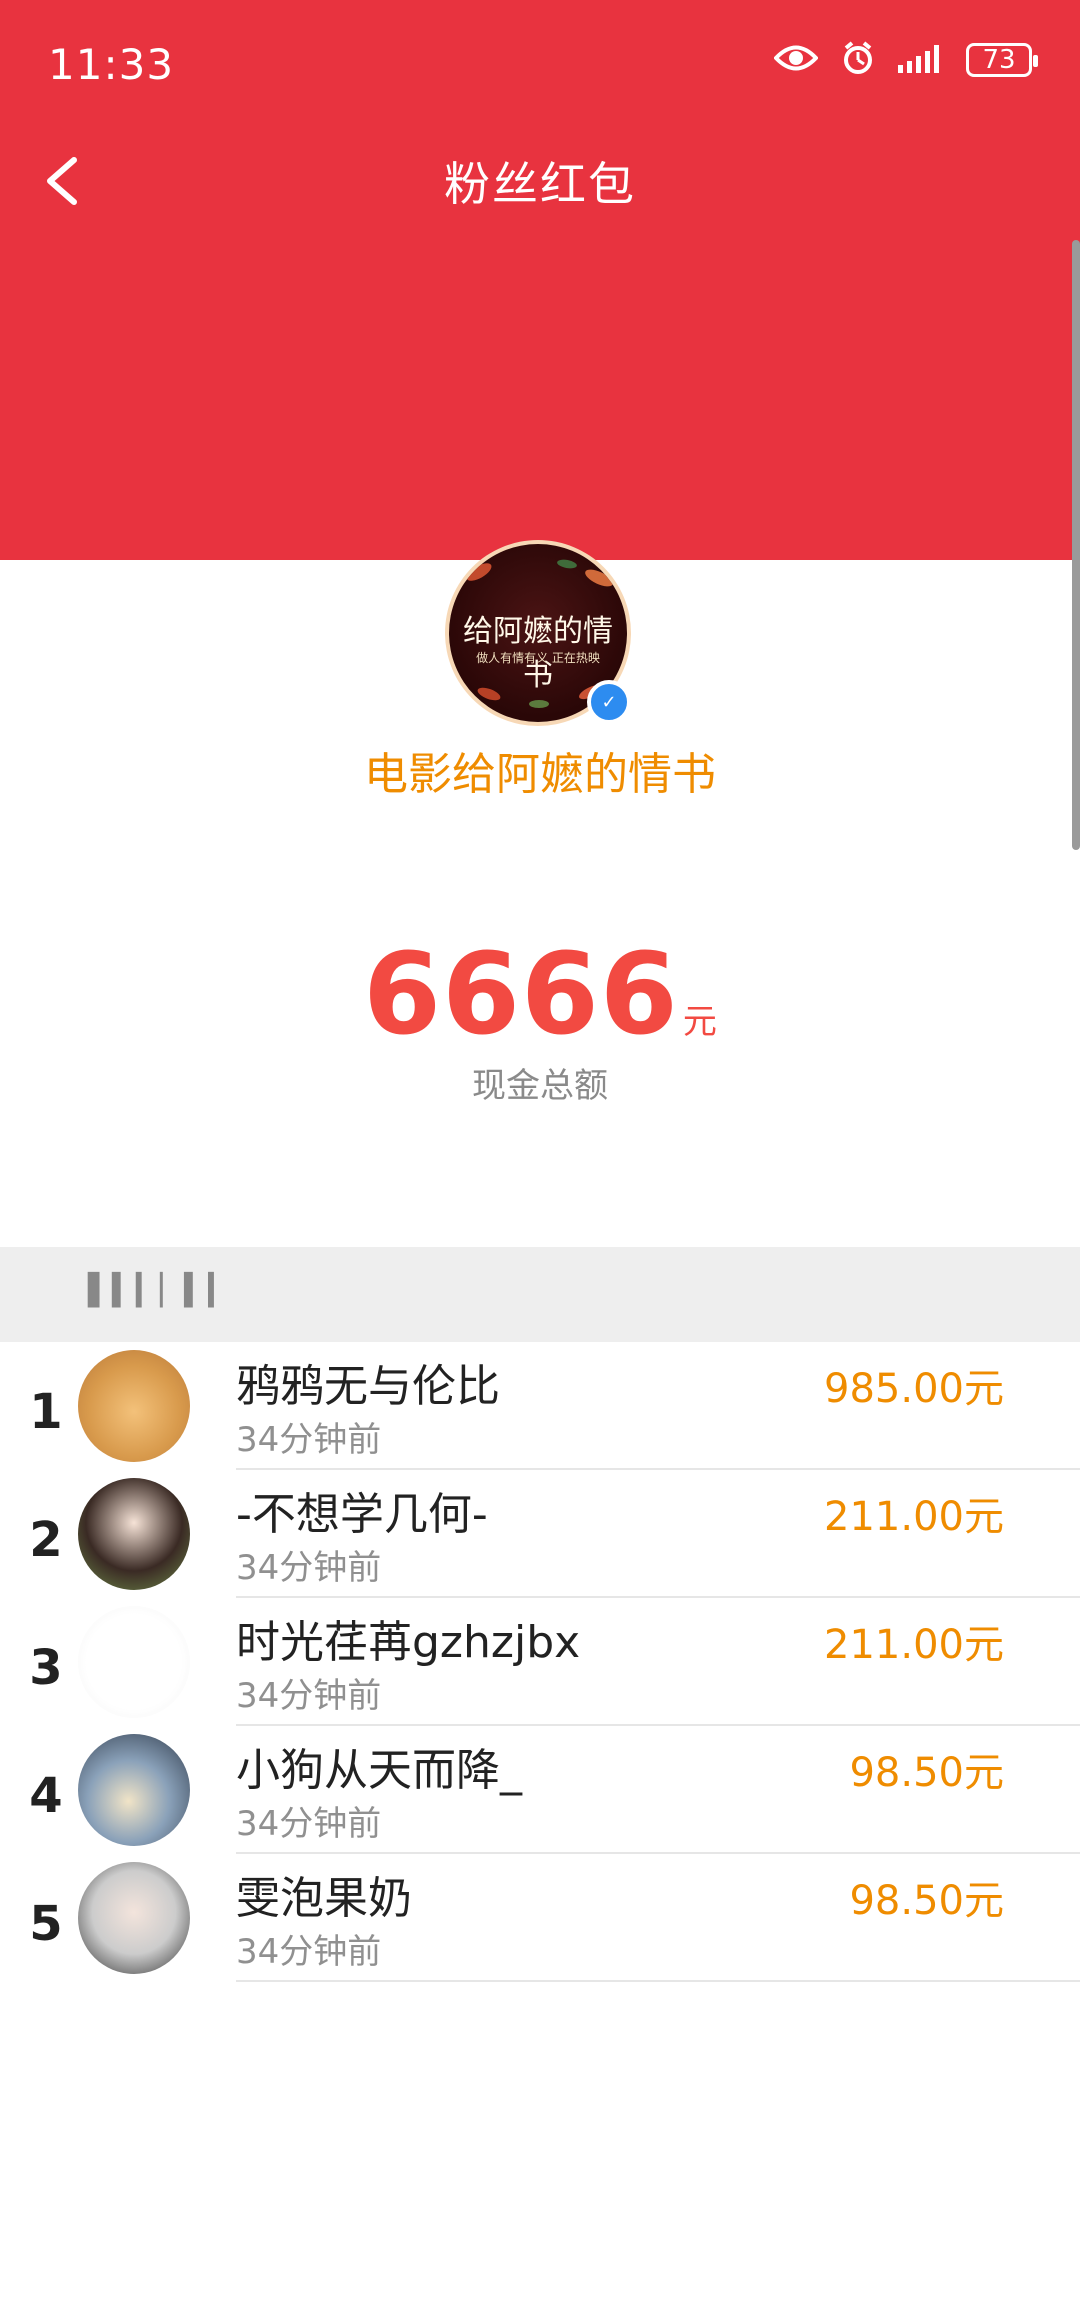 Image resolution: width=1080 pixels, height=2324 pixels. Describe the element at coordinates (796, 60) in the screenshot. I see `eye-icon` at that location.